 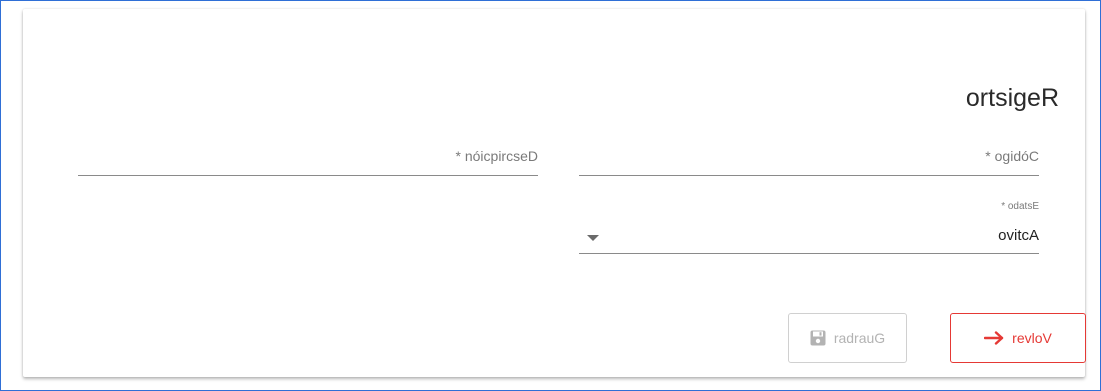 What do you see at coordinates (809, 160) in the screenshot?
I see `codigo-field: Código *` at bounding box center [809, 160].